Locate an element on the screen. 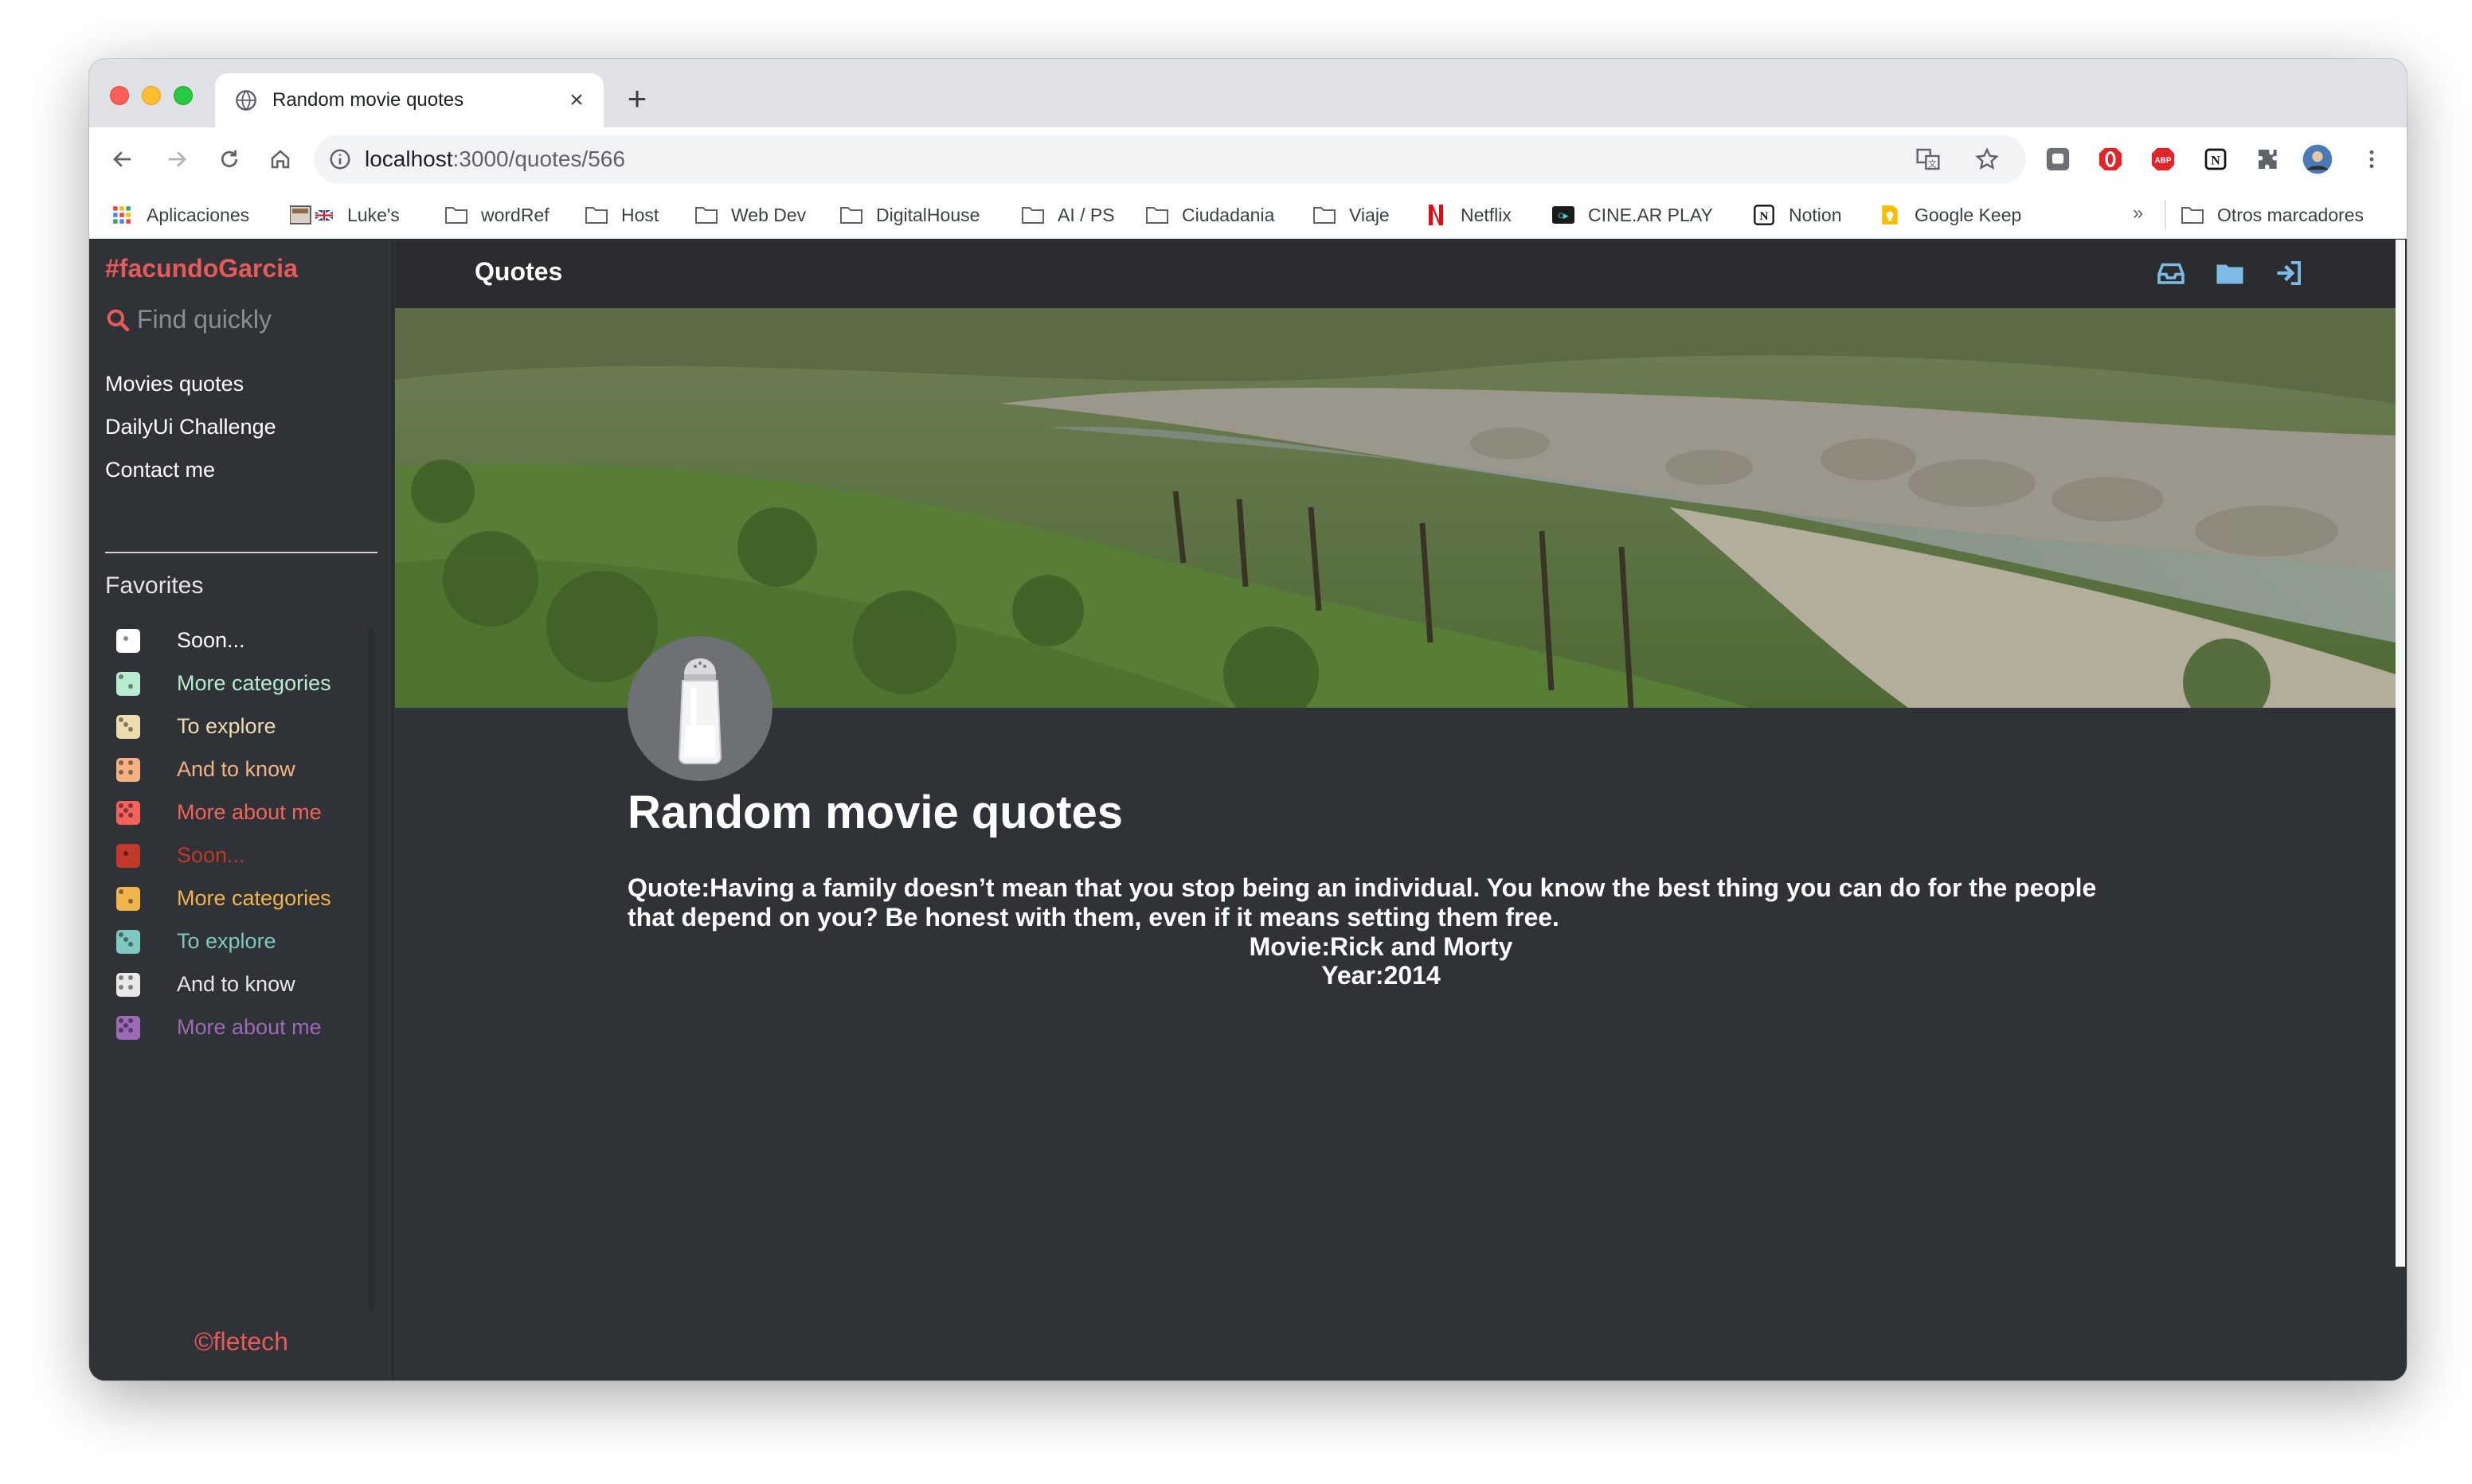  reload-icon is located at coordinates (229, 159).